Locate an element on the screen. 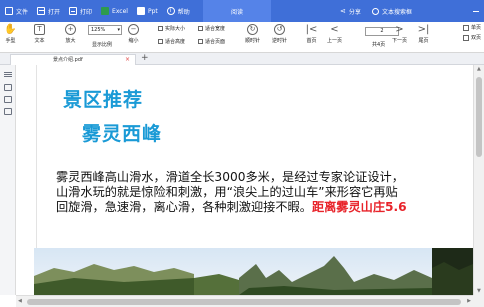 This screenshot has width=484, height=307. menu-excel-label: Excel is located at coordinates (120, 11).